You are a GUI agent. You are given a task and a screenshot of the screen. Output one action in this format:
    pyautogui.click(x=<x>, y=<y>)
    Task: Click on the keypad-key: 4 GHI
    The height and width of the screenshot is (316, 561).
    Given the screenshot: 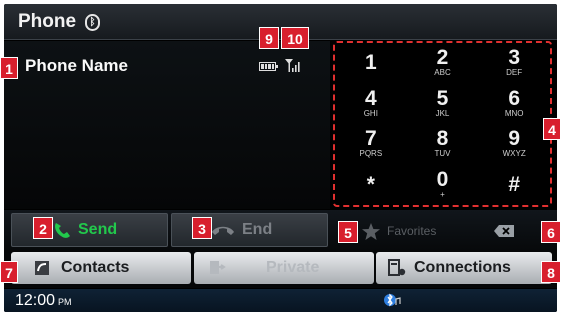 What is the action you would take?
    pyautogui.click(x=371, y=104)
    